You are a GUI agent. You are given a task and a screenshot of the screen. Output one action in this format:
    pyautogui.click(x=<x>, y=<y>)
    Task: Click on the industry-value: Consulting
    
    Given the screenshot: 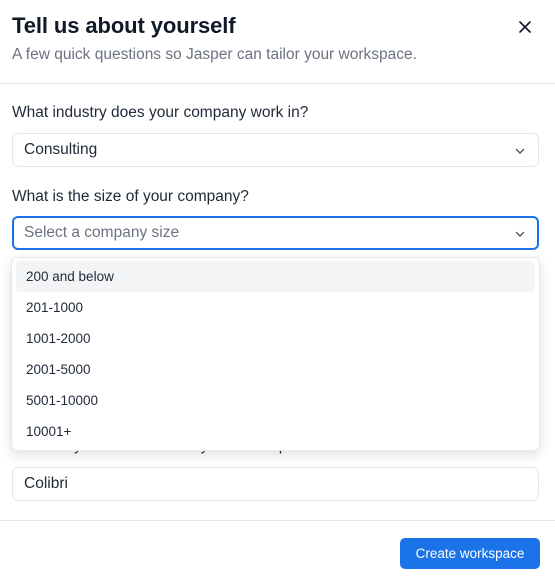 What is the action you would take?
    pyautogui.click(x=61, y=149)
    